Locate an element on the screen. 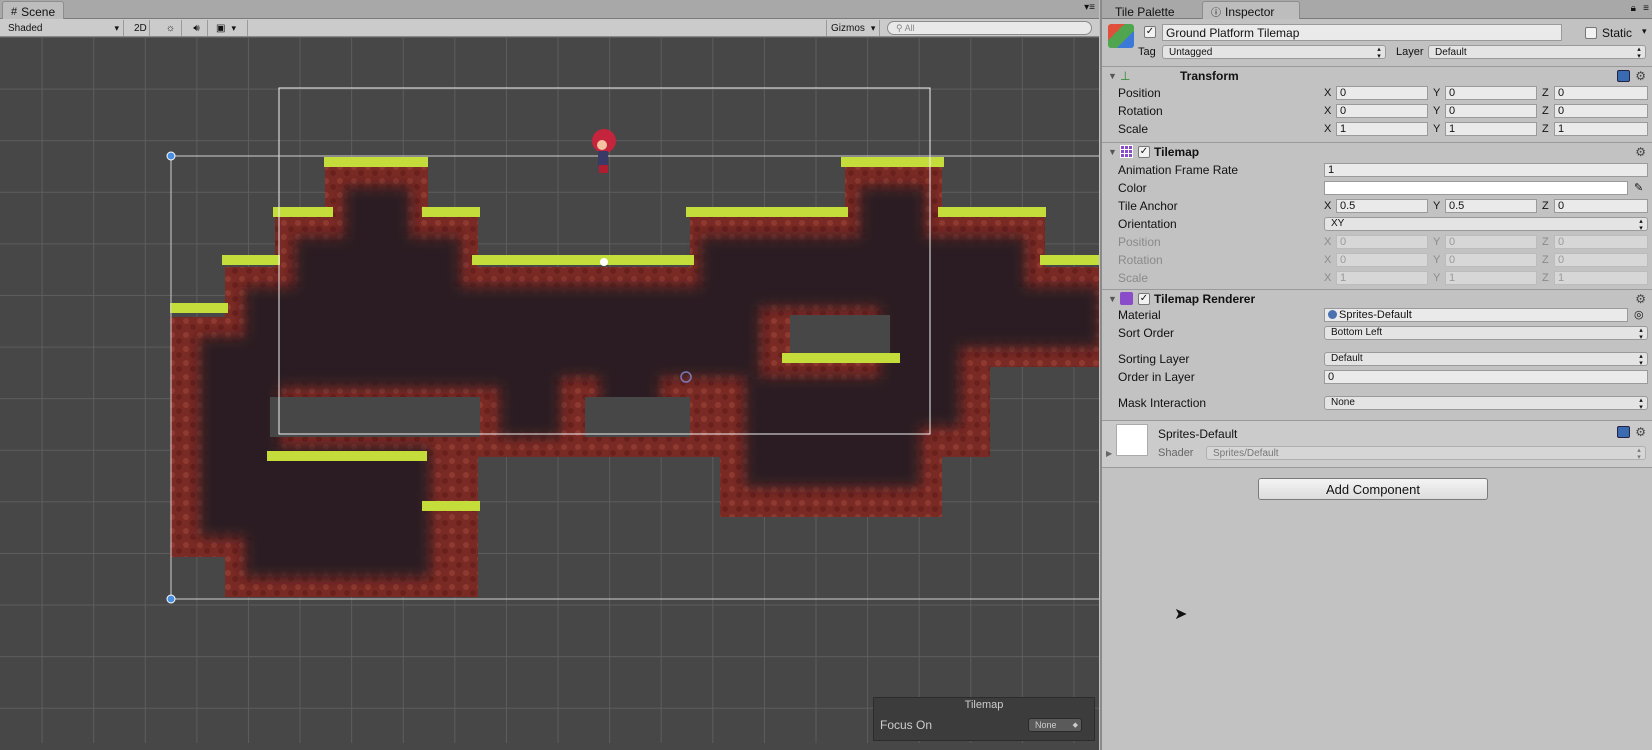 The width and height of the screenshot is (1652, 750). tab-menu-icon: ▾≡ is located at coordinates (1089, 7).